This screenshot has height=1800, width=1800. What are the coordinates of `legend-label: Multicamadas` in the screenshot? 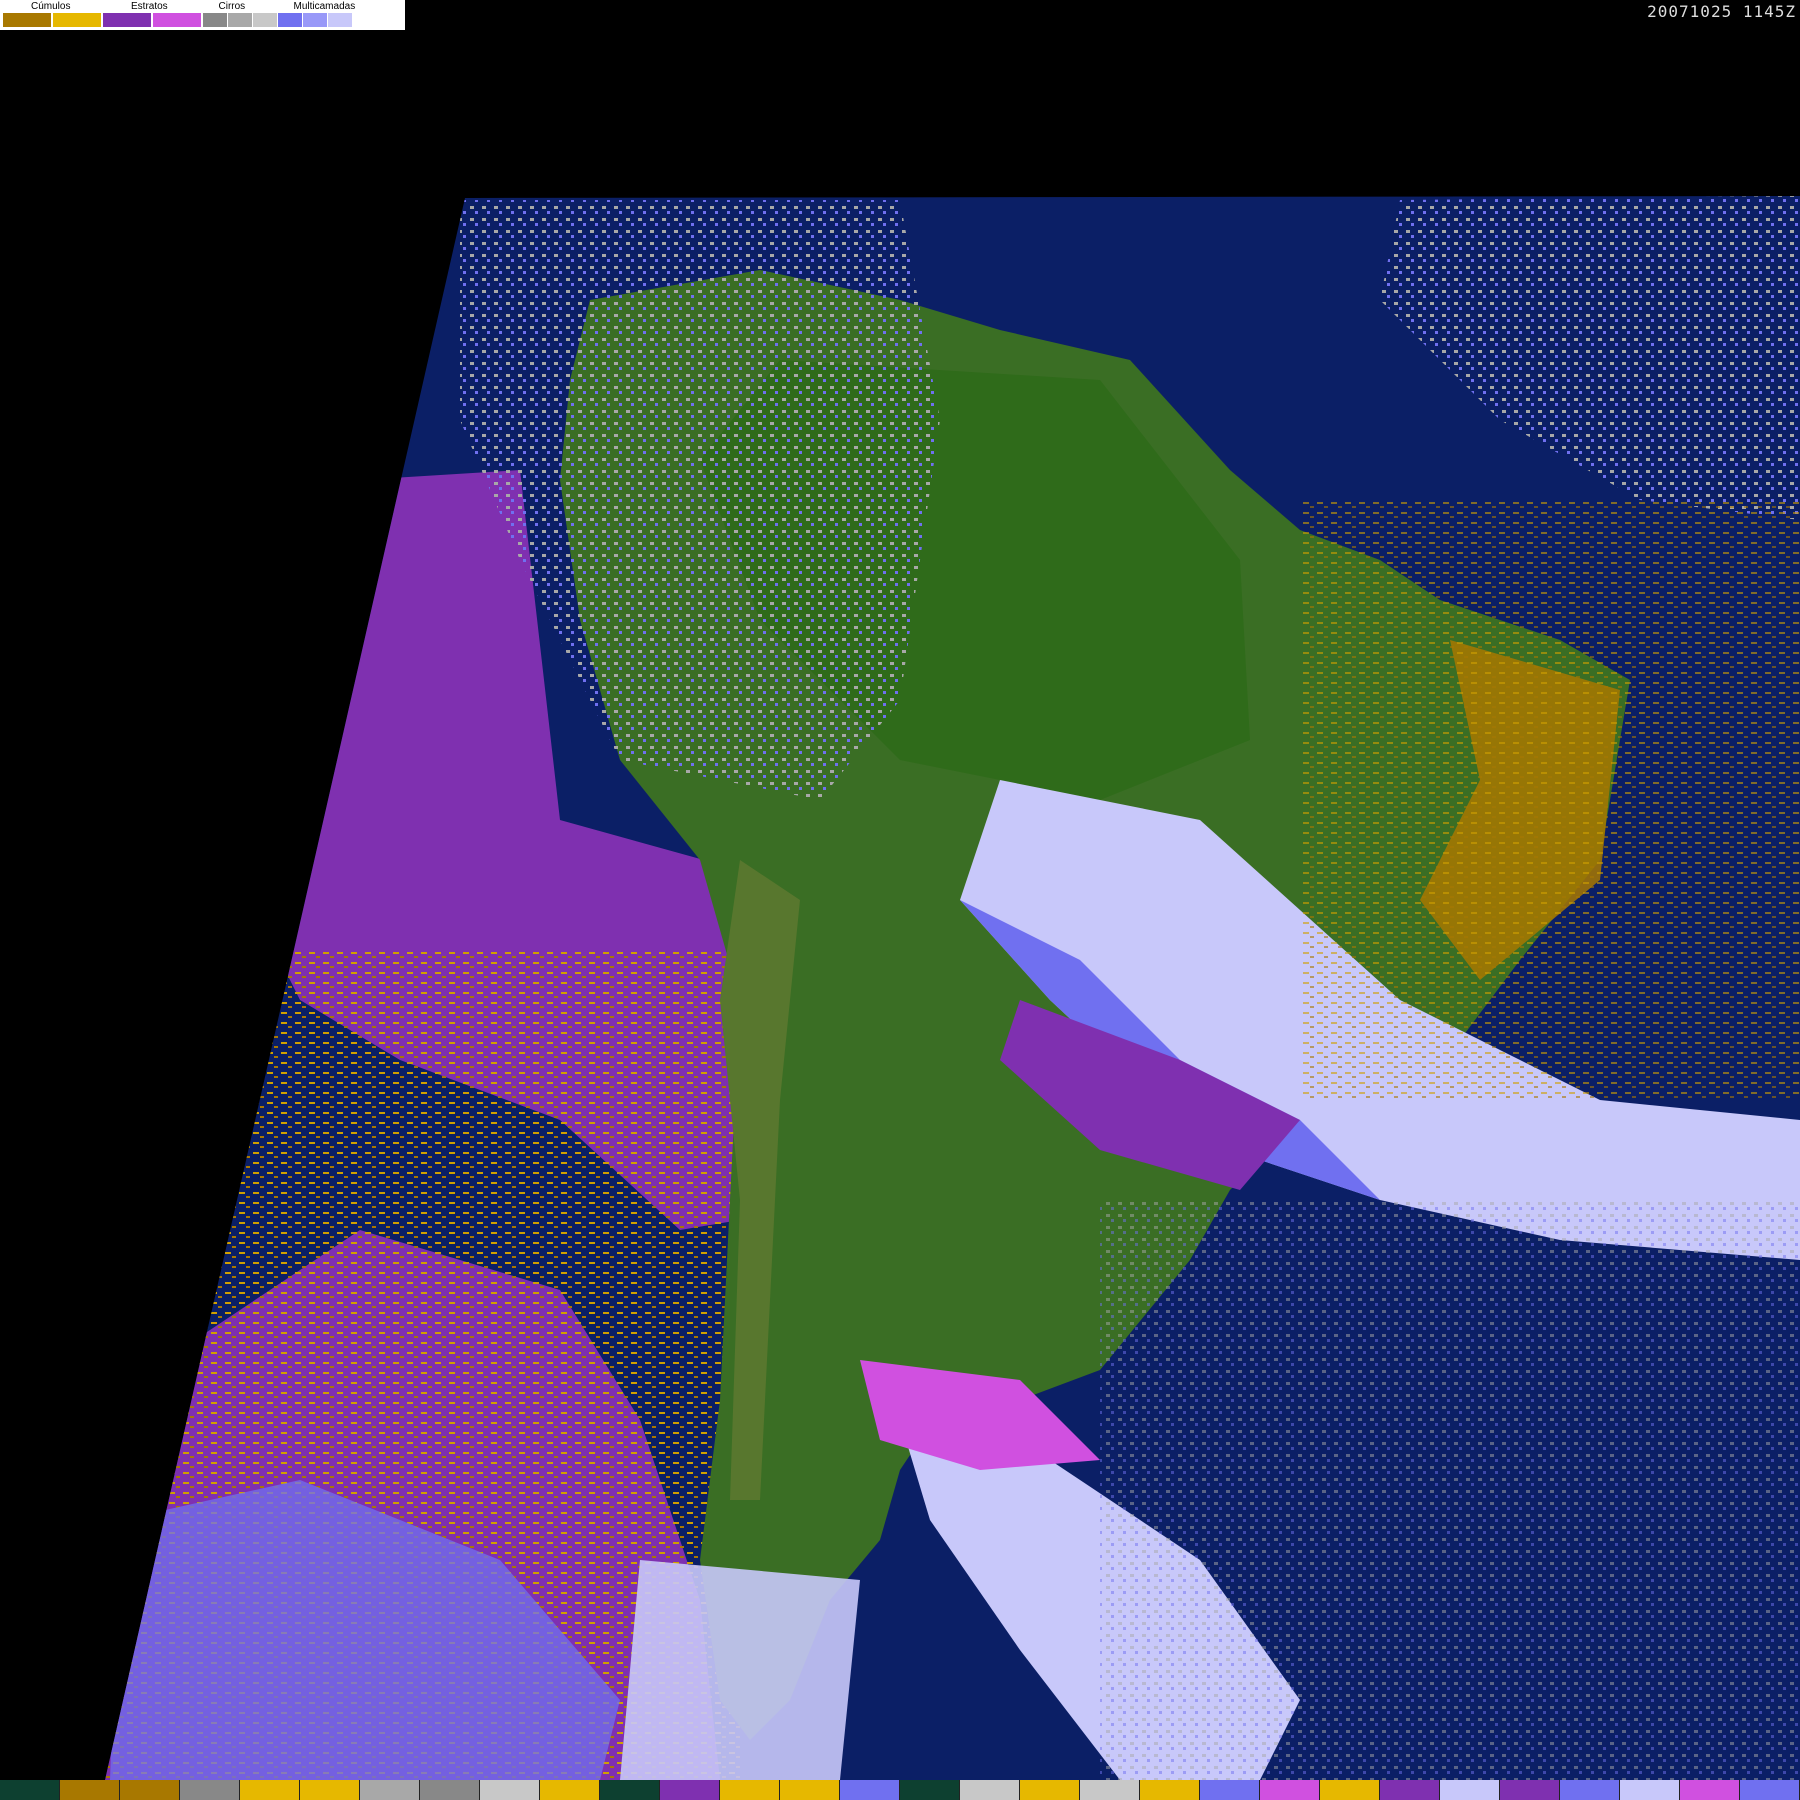 It's located at (324, 6).